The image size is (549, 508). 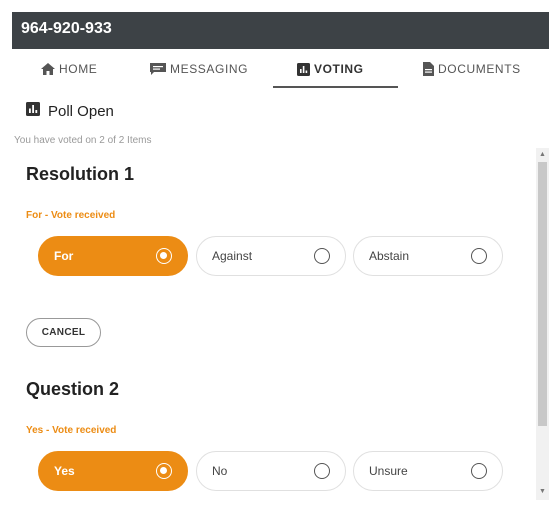 I want to click on tab-messaging-label: MESSAGING, so click(x=209, y=69).